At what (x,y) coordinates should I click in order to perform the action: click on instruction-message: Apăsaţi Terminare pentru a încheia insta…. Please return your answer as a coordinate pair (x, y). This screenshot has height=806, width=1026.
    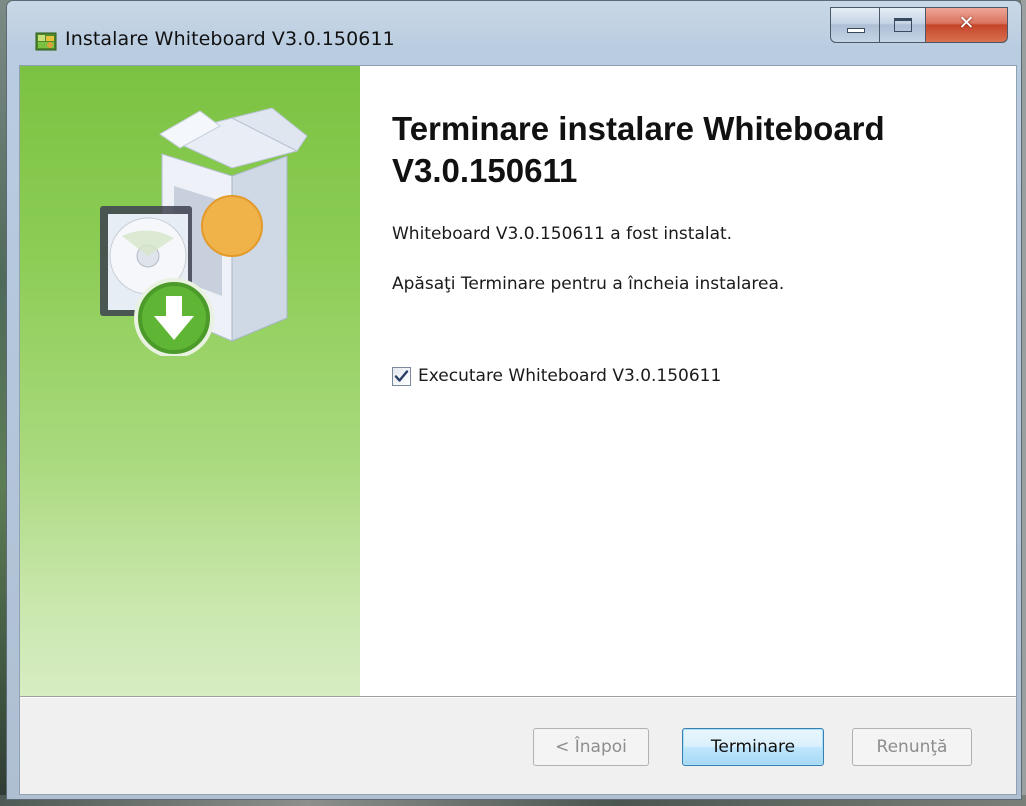
    Looking at the image, I should click on (588, 284).